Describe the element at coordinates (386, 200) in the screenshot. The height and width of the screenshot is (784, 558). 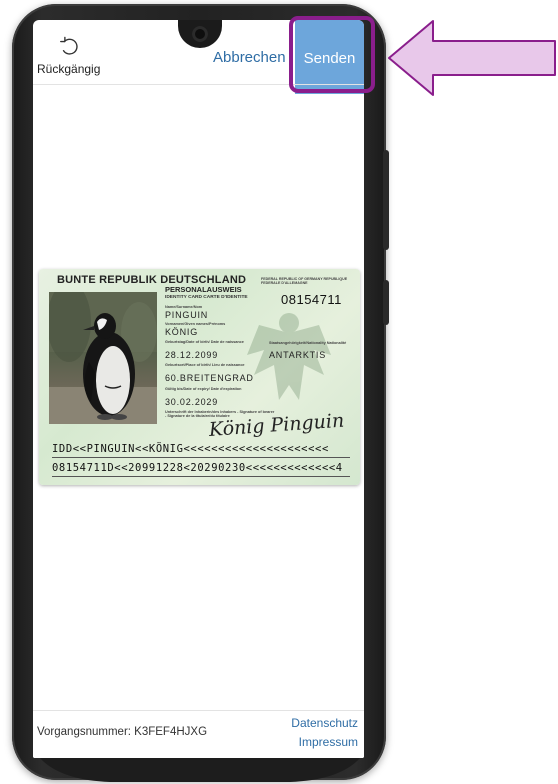
I see `volume-button` at that location.